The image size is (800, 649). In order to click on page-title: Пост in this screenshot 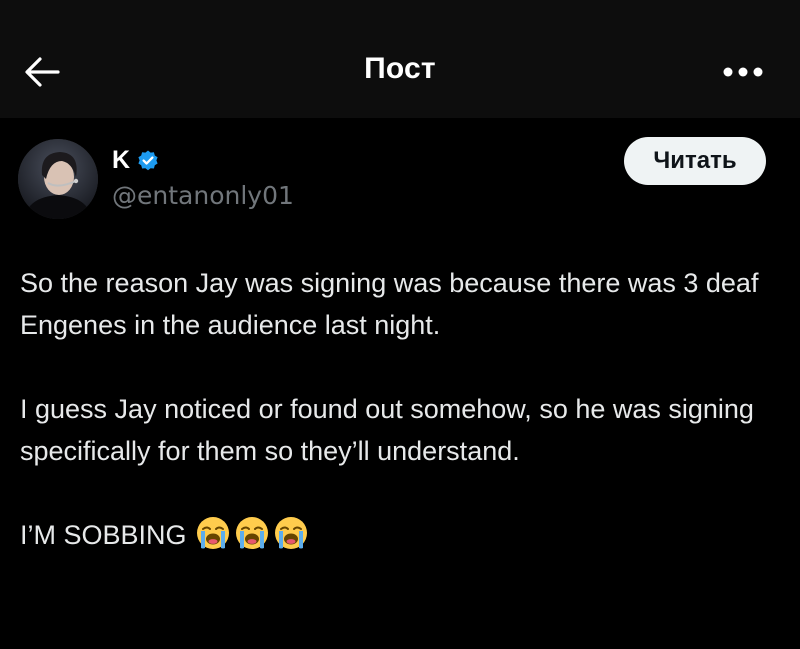, I will do `click(400, 68)`.